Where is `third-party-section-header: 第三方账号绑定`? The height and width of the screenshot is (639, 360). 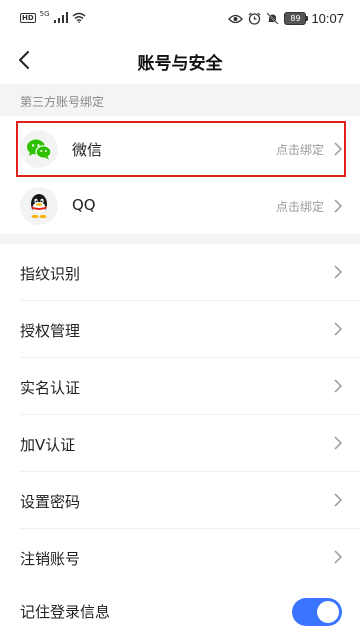
third-party-section-header: 第三方账号绑定 is located at coordinates (180, 100).